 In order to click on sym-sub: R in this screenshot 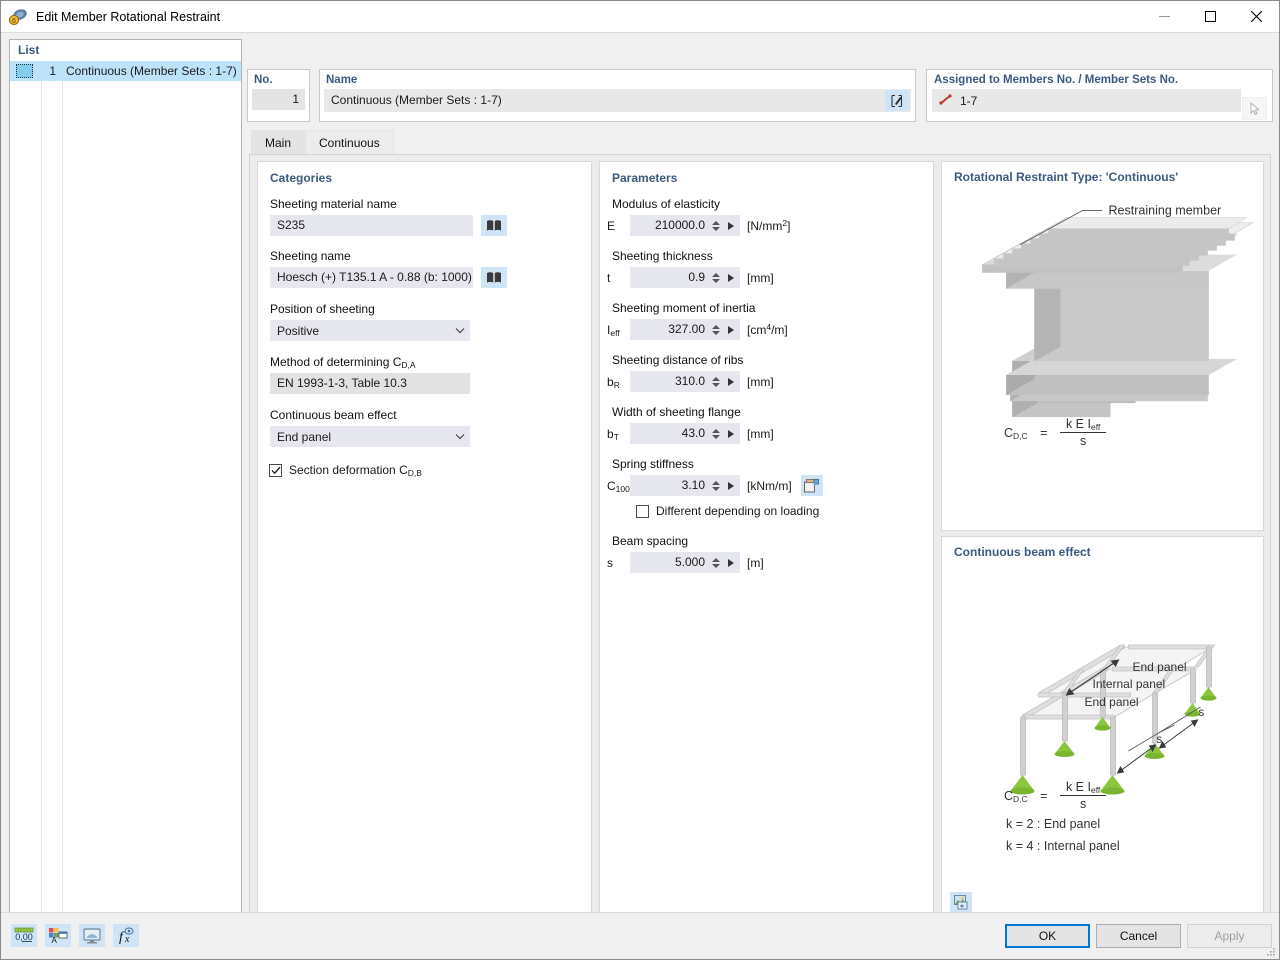, I will do `click(616, 384)`.